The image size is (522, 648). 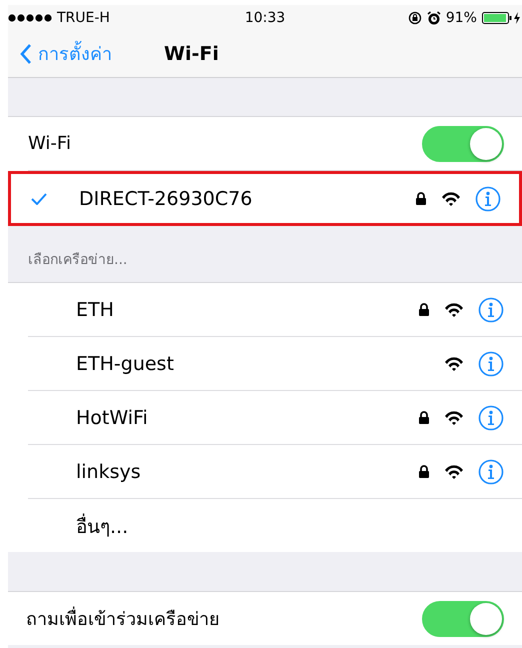 What do you see at coordinates (247, 417) in the screenshot?
I see `network-name: HotWiFi` at bounding box center [247, 417].